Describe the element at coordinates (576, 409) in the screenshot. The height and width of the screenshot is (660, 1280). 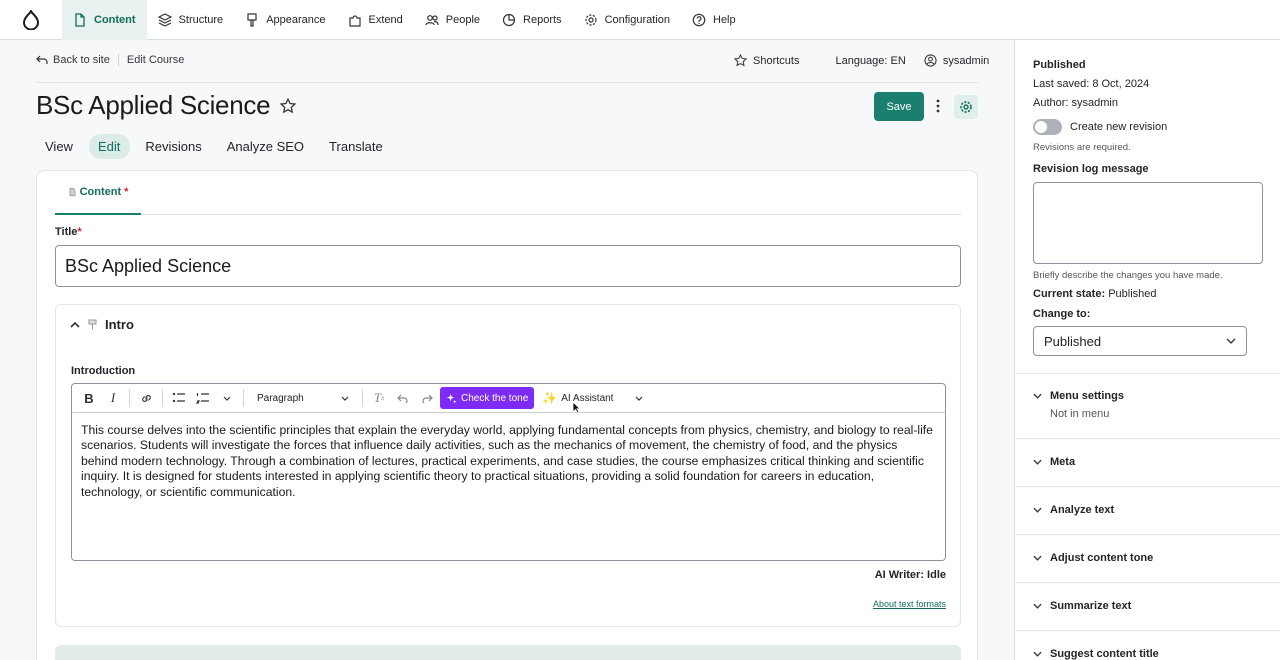
I see `mouse-cursor-icon` at that location.